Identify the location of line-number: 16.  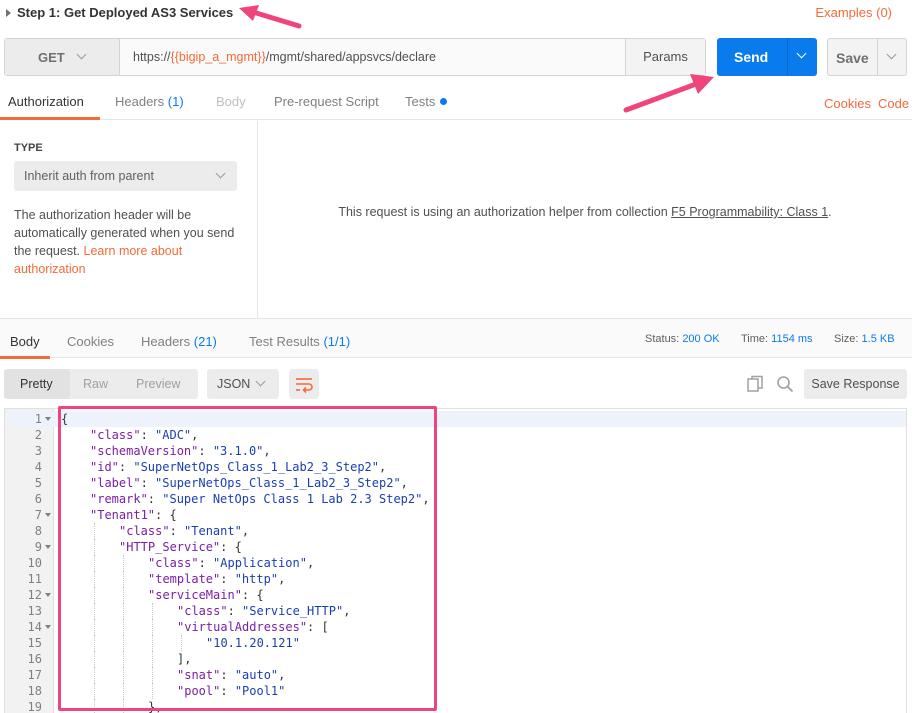
(34, 659).